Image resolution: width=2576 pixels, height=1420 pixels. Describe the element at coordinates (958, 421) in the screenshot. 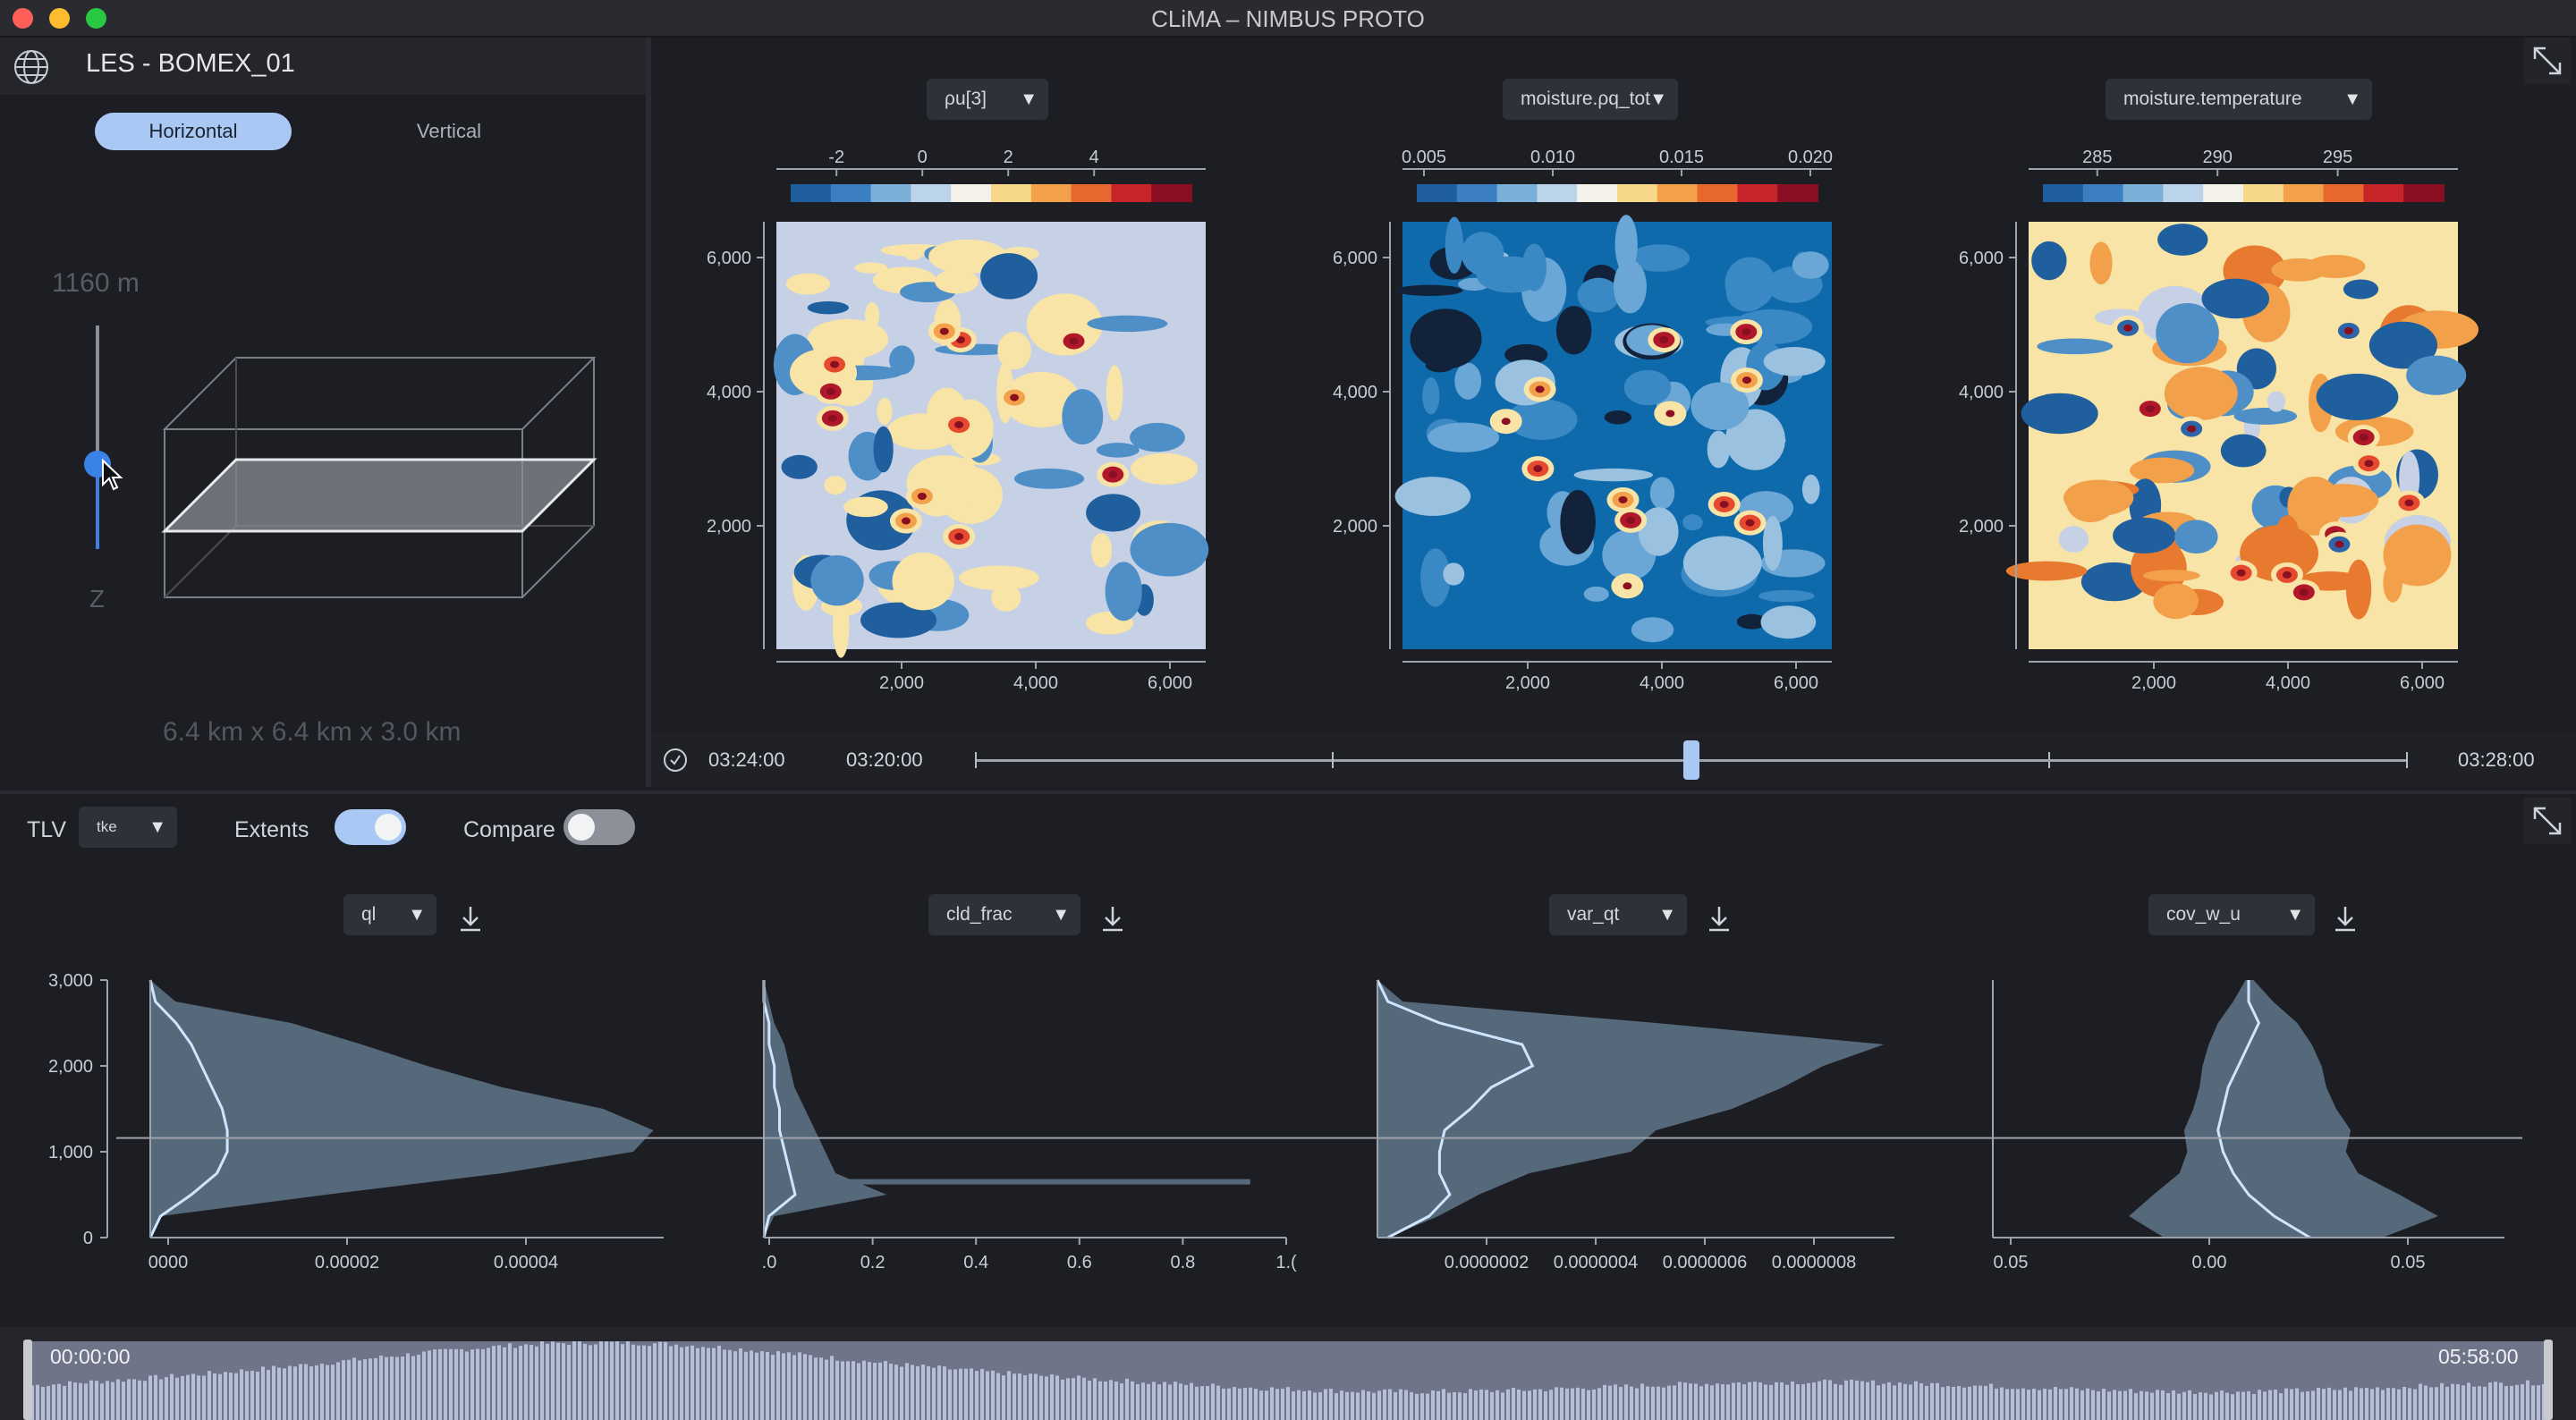

I see `map-1: -2 0 2 4 6,000 4,000 2,000 2,000 4,000 6,000` at that location.